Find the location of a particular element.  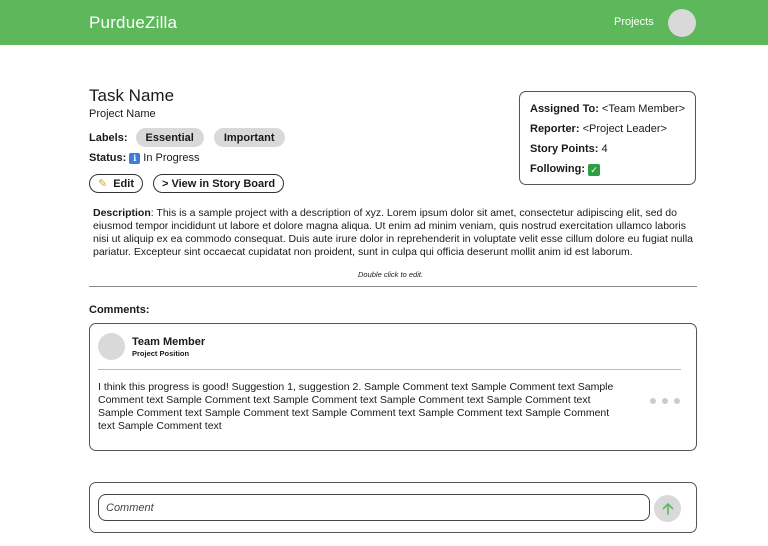

status-row: Status: i In Progress is located at coordinates (144, 158).